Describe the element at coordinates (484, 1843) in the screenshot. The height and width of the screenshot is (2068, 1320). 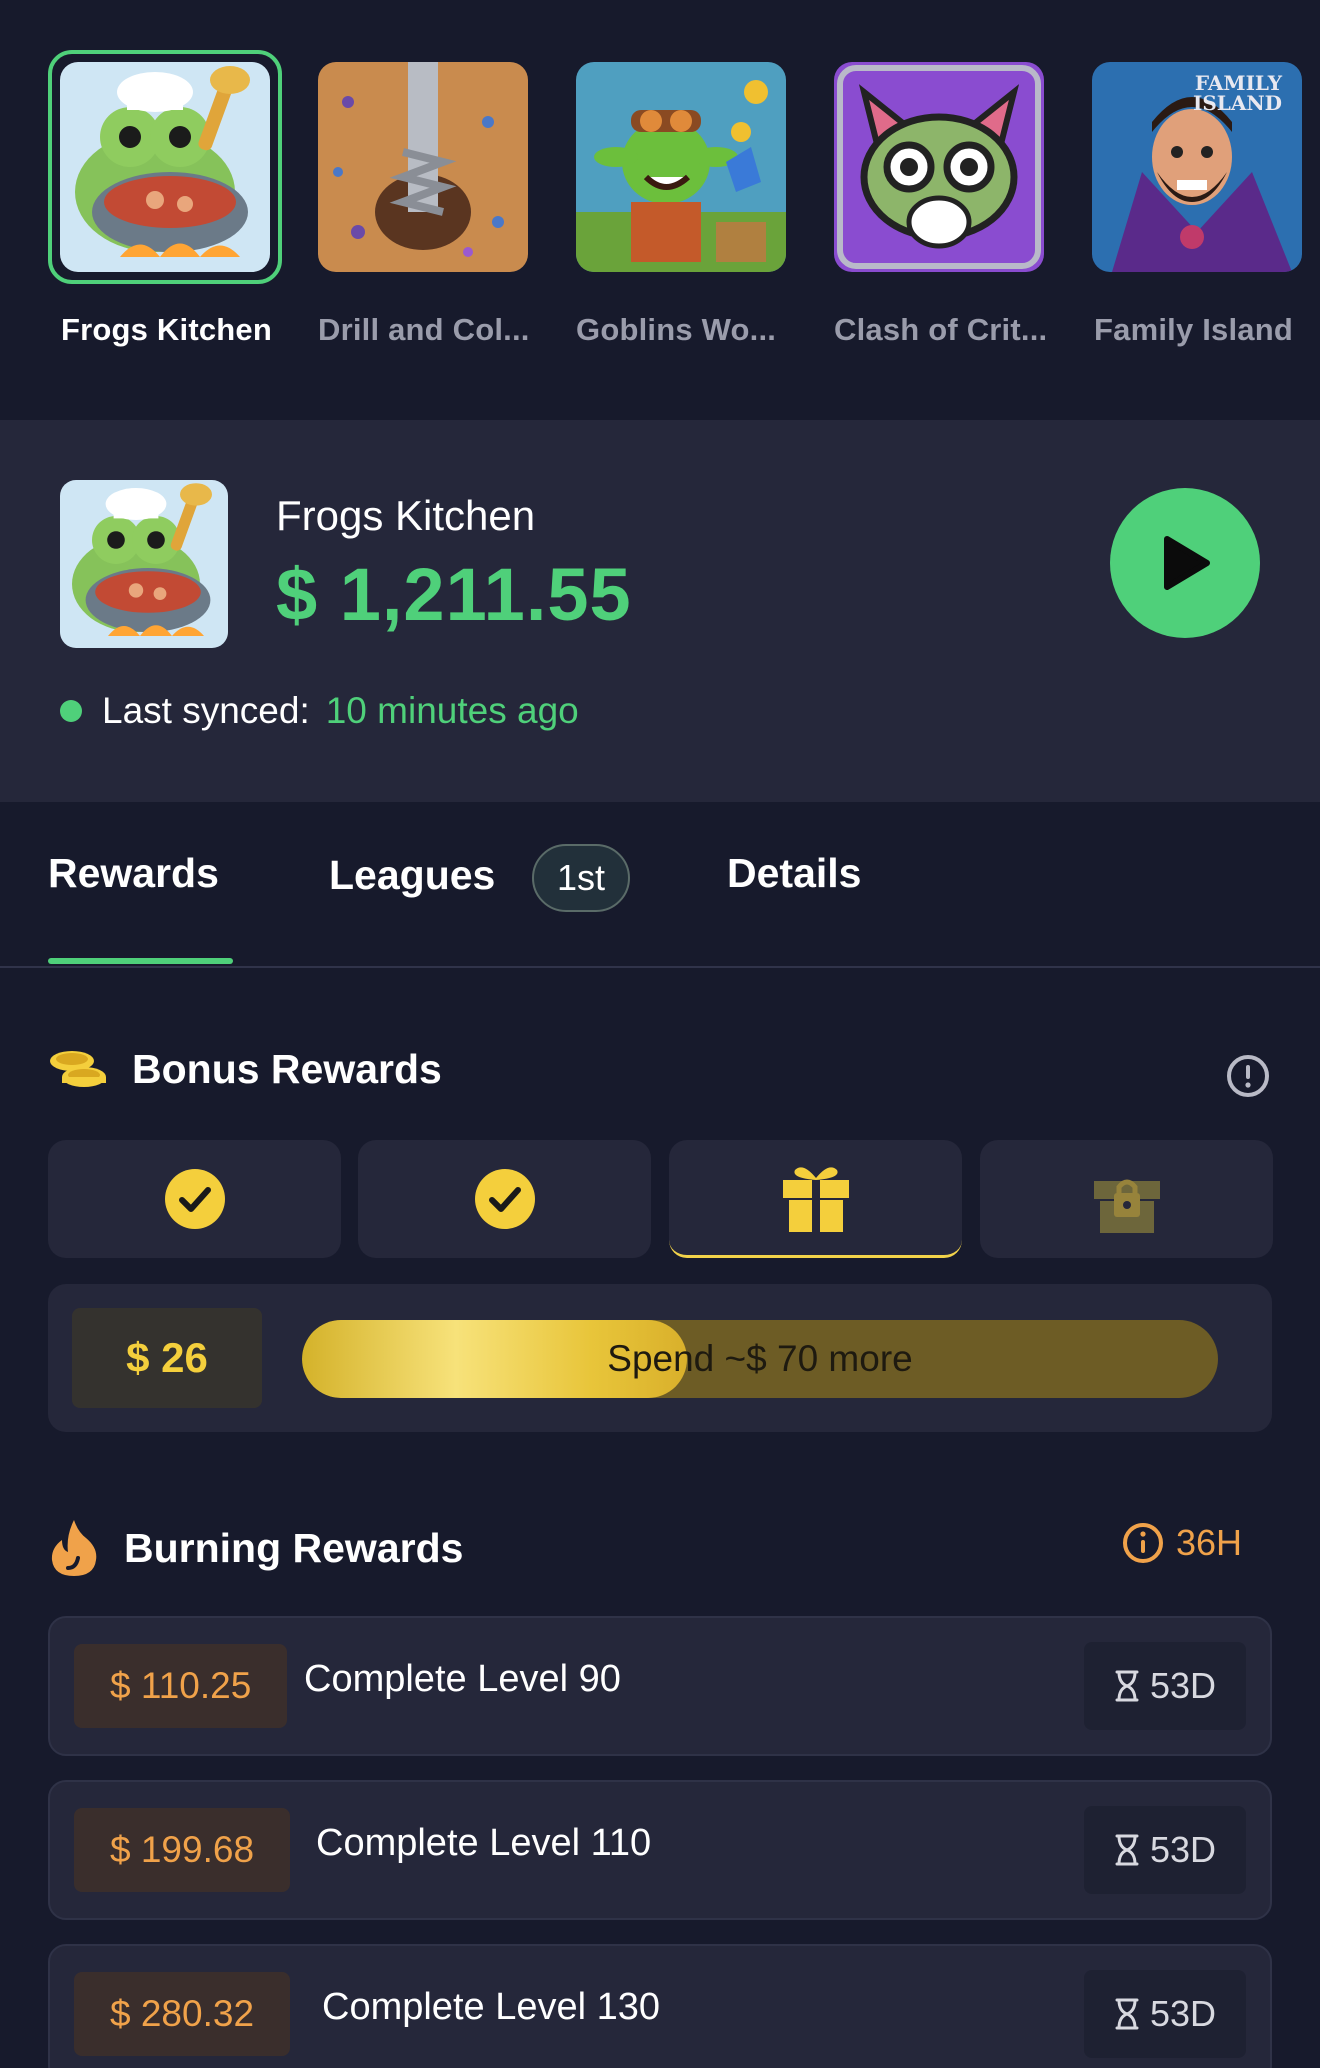
I see `reward-task: Complete Level 110` at that location.